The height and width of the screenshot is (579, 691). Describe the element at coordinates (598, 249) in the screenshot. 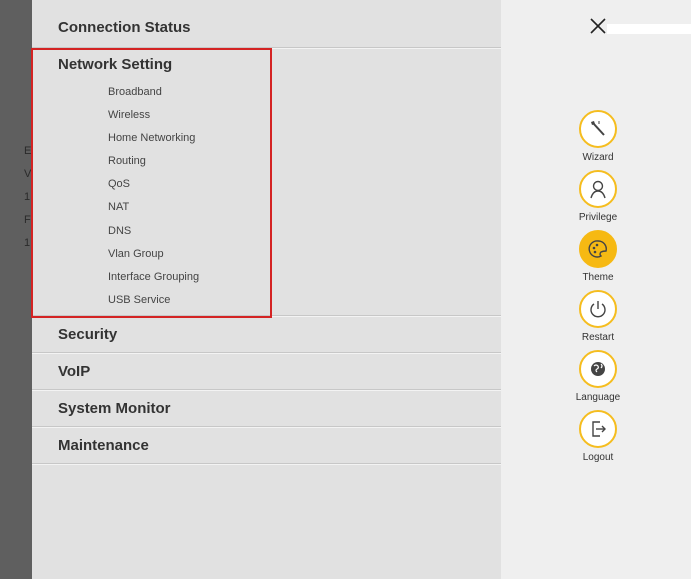

I see `palette-icon` at that location.